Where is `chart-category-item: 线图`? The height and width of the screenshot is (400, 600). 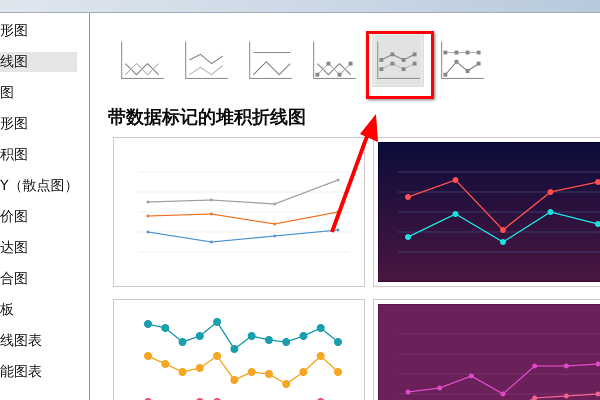 chart-category-item: 线图 is located at coordinates (38, 62).